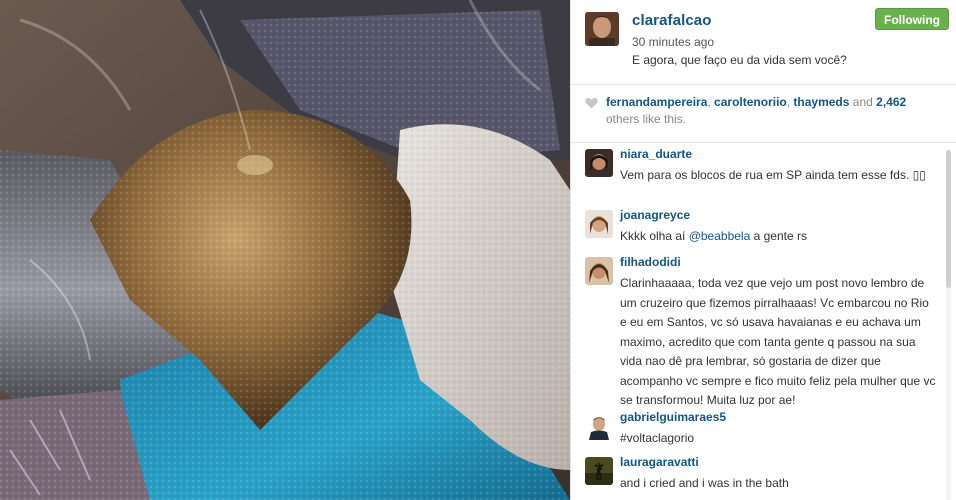 The height and width of the screenshot is (500, 956). I want to click on comment-username: joanagreyce, so click(655, 215).